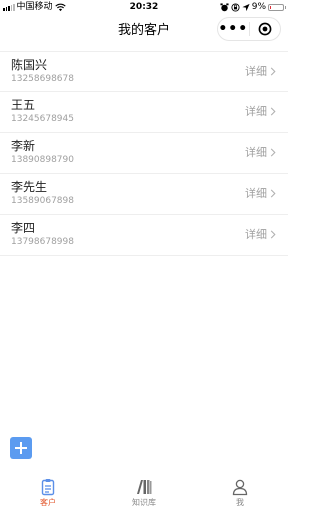  What do you see at coordinates (258, 7) in the screenshot?
I see `battery-percent: 9%` at bounding box center [258, 7].